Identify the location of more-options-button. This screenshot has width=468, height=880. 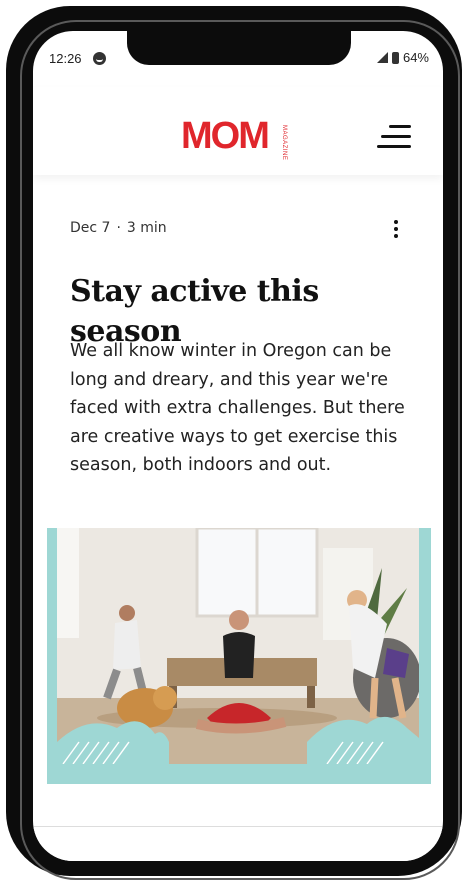
(396, 229).